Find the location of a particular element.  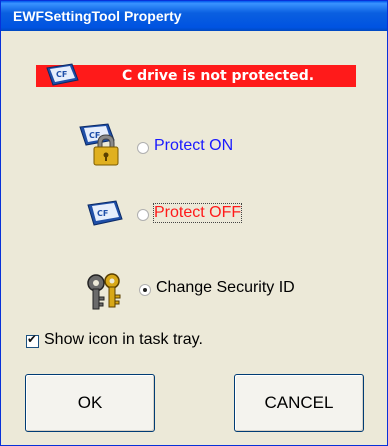

protect-on-label: Protect ON is located at coordinates (193, 146).